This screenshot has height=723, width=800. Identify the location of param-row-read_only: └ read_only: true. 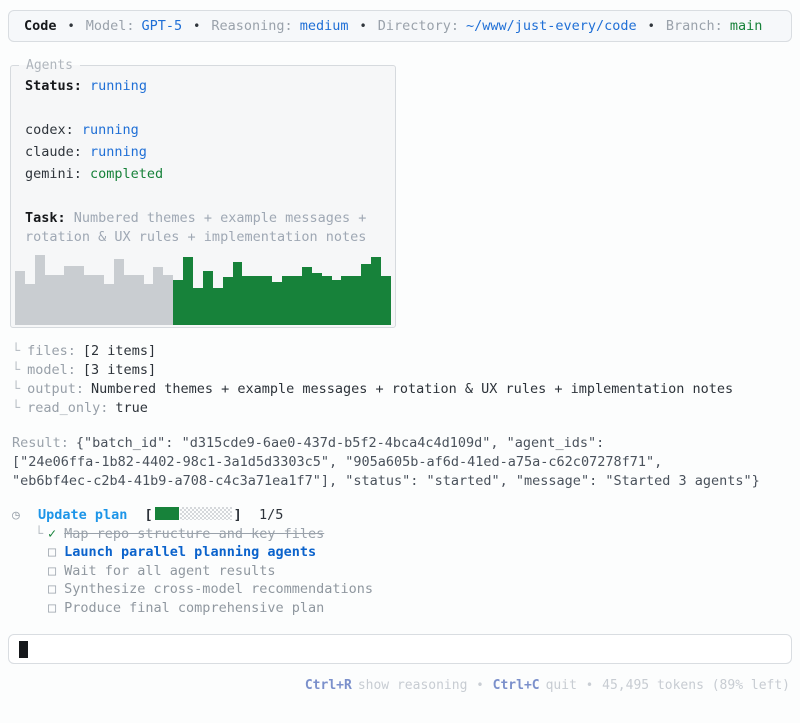
(406, 408).